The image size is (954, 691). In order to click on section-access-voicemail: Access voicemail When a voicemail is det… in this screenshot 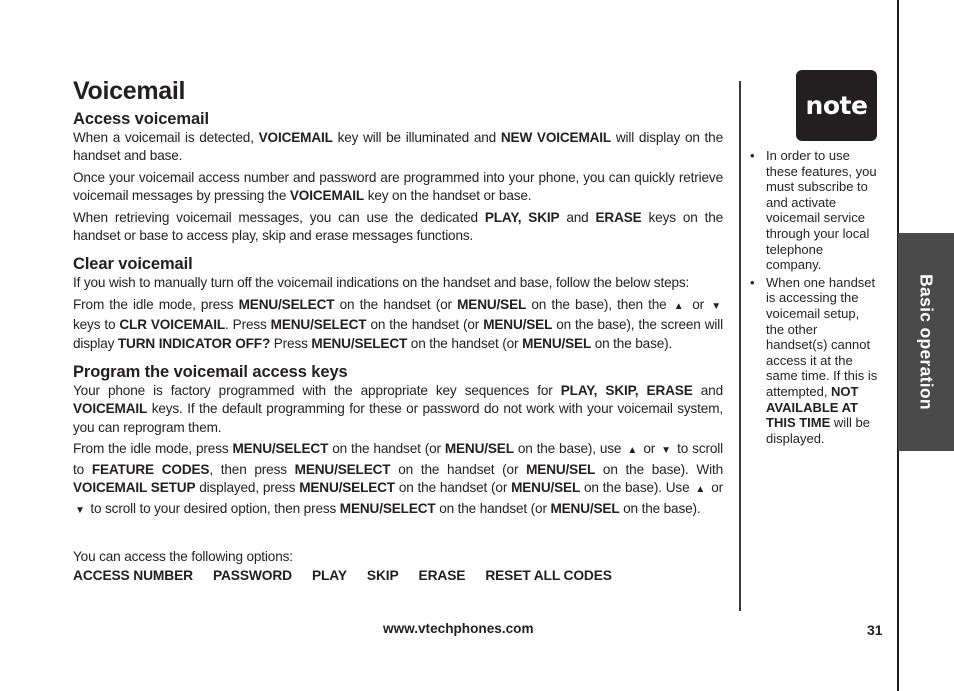, I will do `click(398, 177)`.